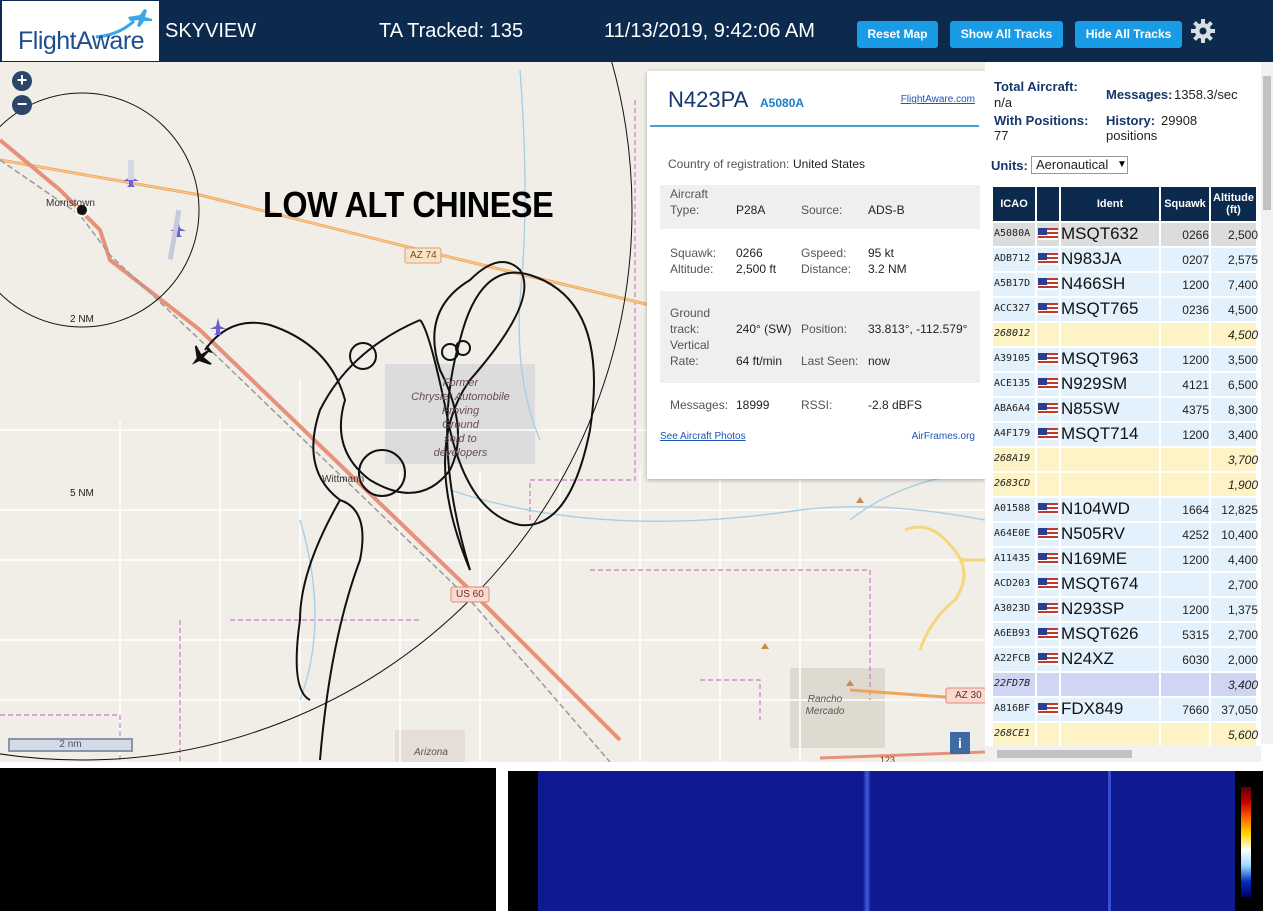 This screenshot has width=1273, height=911. I want to click on col-header-ident: Ident, so click(1110, 204).